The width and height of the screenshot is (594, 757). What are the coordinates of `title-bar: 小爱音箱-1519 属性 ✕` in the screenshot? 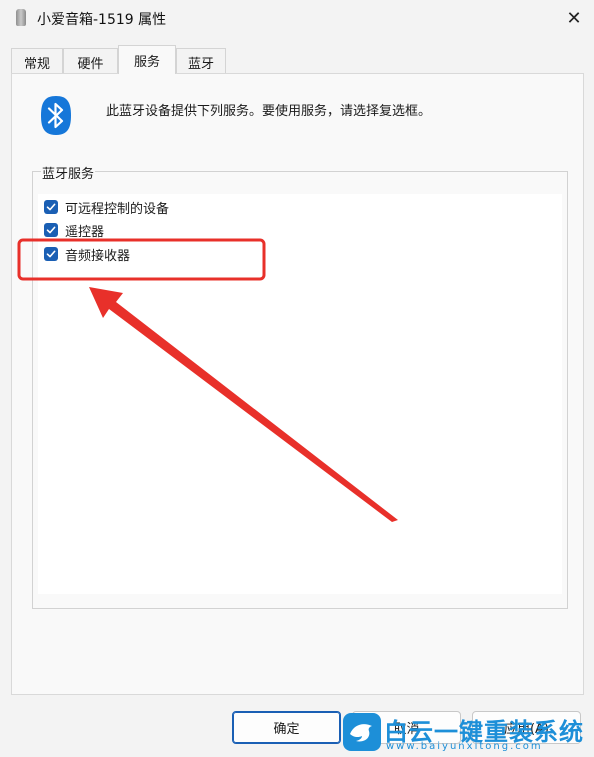 It's located at (297, 18).